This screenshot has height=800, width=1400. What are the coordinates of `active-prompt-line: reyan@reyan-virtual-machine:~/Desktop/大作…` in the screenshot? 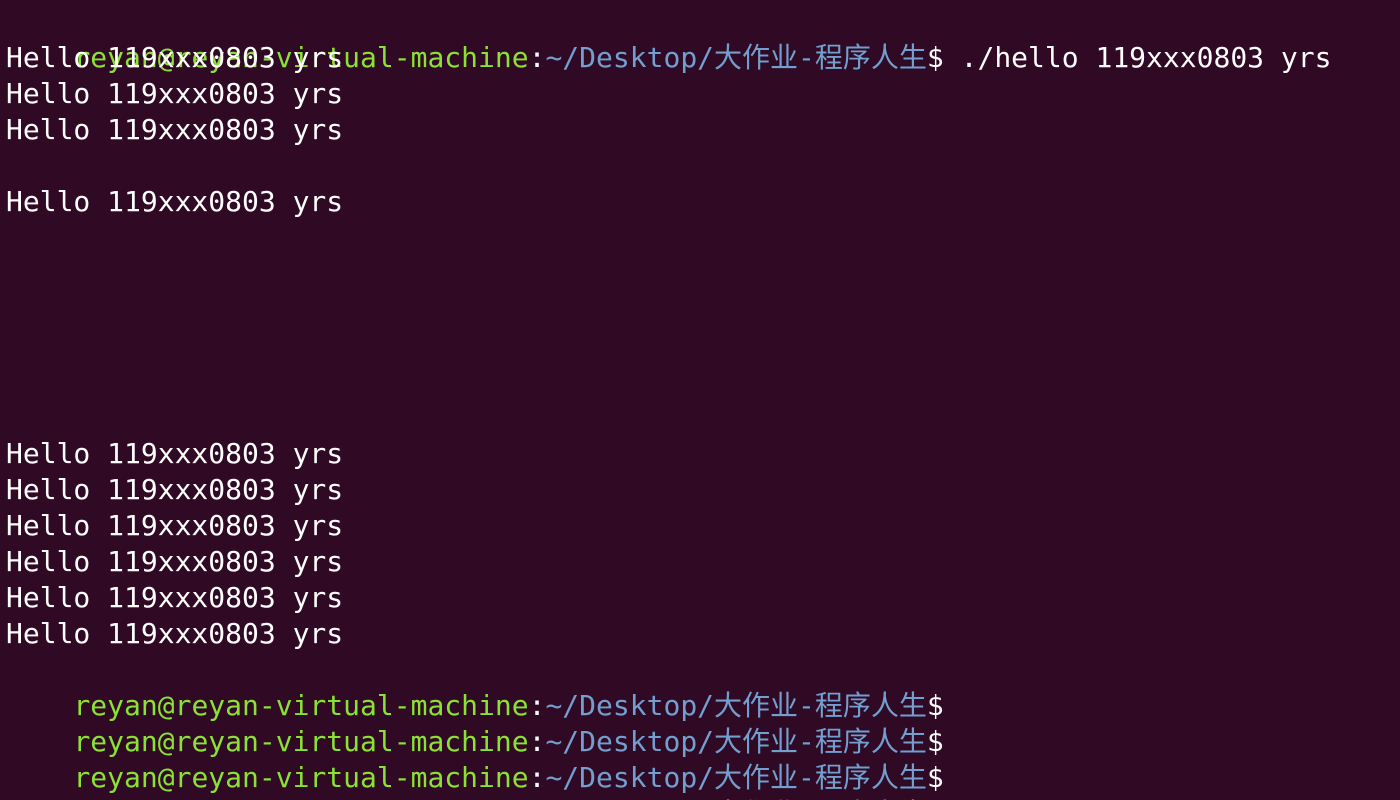 It's located at (474, 780).